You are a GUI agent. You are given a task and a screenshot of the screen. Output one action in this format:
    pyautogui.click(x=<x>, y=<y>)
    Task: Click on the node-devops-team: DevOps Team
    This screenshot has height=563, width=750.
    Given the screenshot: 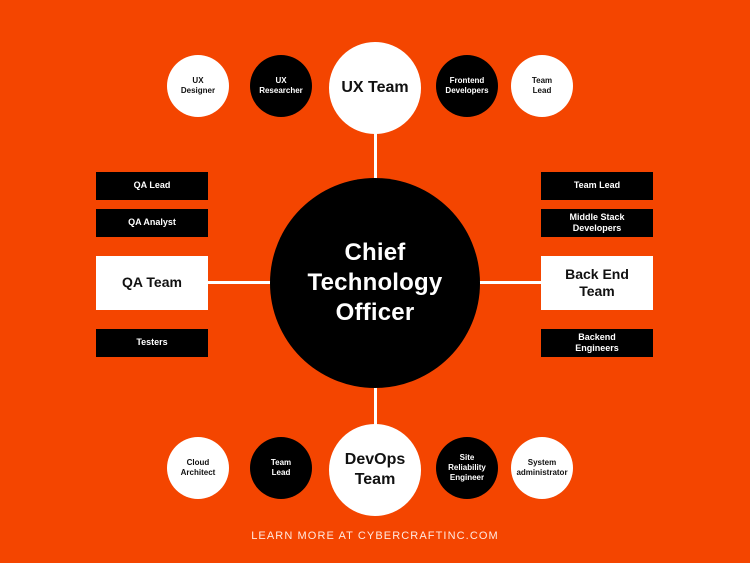 What is the action you would take?
    pyautogui.click(x=375, y=470)
    